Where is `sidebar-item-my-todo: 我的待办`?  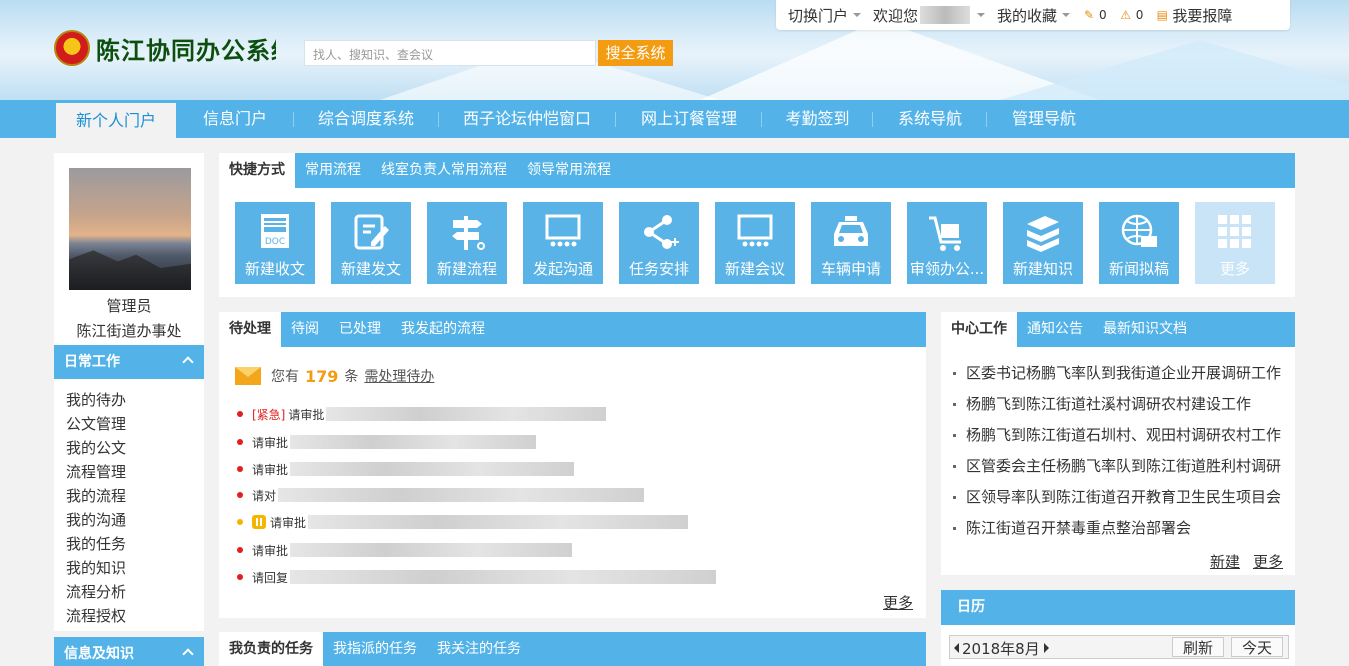 sidebar-item-my-todo: 我的待办 is located at coordinates (129, 400).